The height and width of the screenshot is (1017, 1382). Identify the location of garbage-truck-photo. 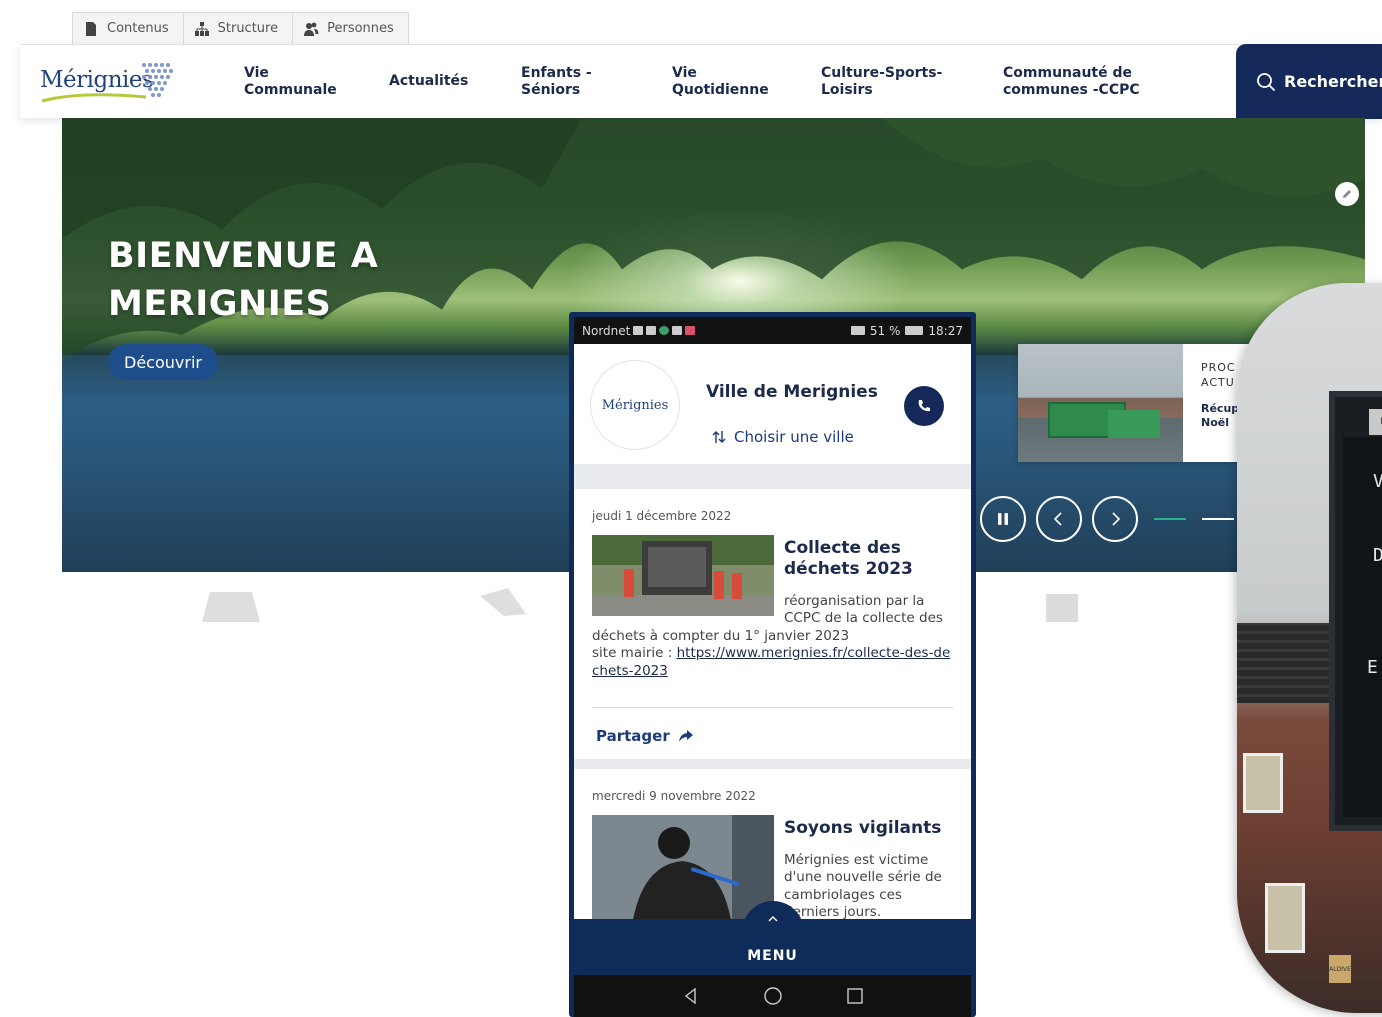
(683, 575).